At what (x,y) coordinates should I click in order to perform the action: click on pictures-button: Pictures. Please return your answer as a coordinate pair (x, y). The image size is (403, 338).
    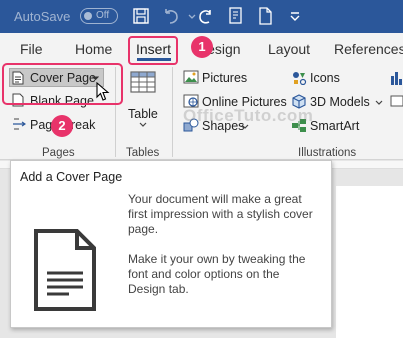
    Looking at the image, I should click on (224, 78).